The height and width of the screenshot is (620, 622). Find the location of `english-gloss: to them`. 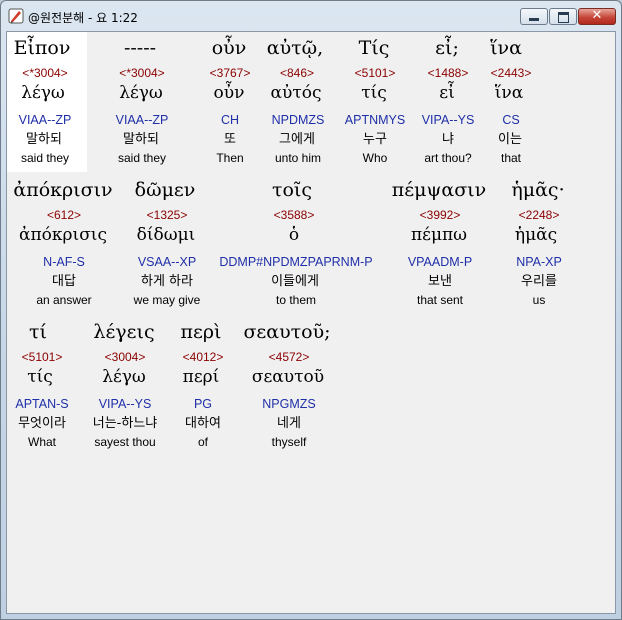

english-gloss: to them is located at coordinates (296, 300).